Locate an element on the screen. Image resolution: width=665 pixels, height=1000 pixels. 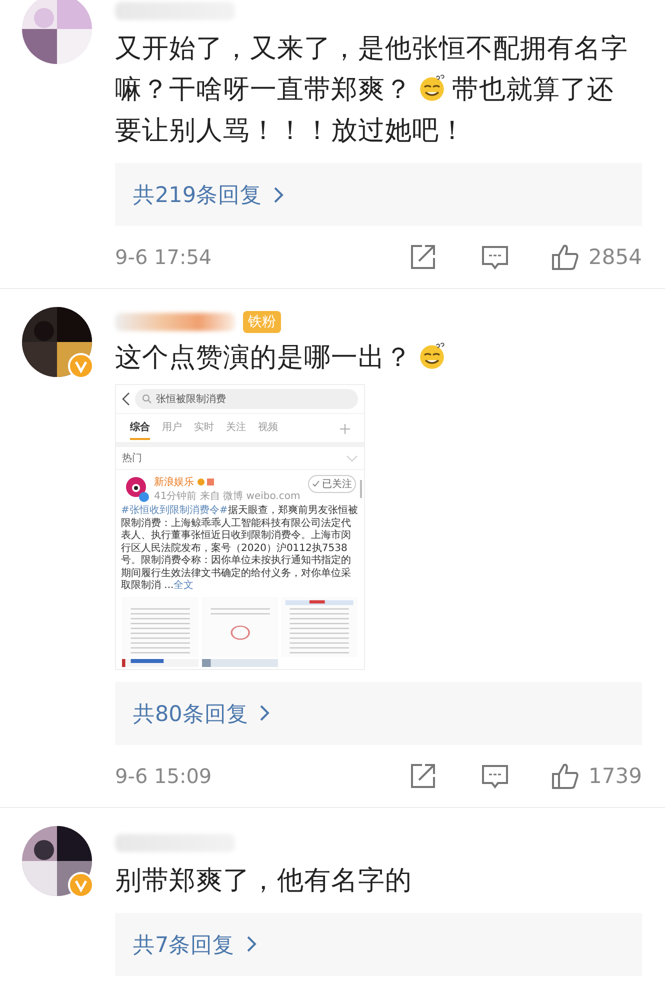
check-icon is located at coordinates (316, 484).